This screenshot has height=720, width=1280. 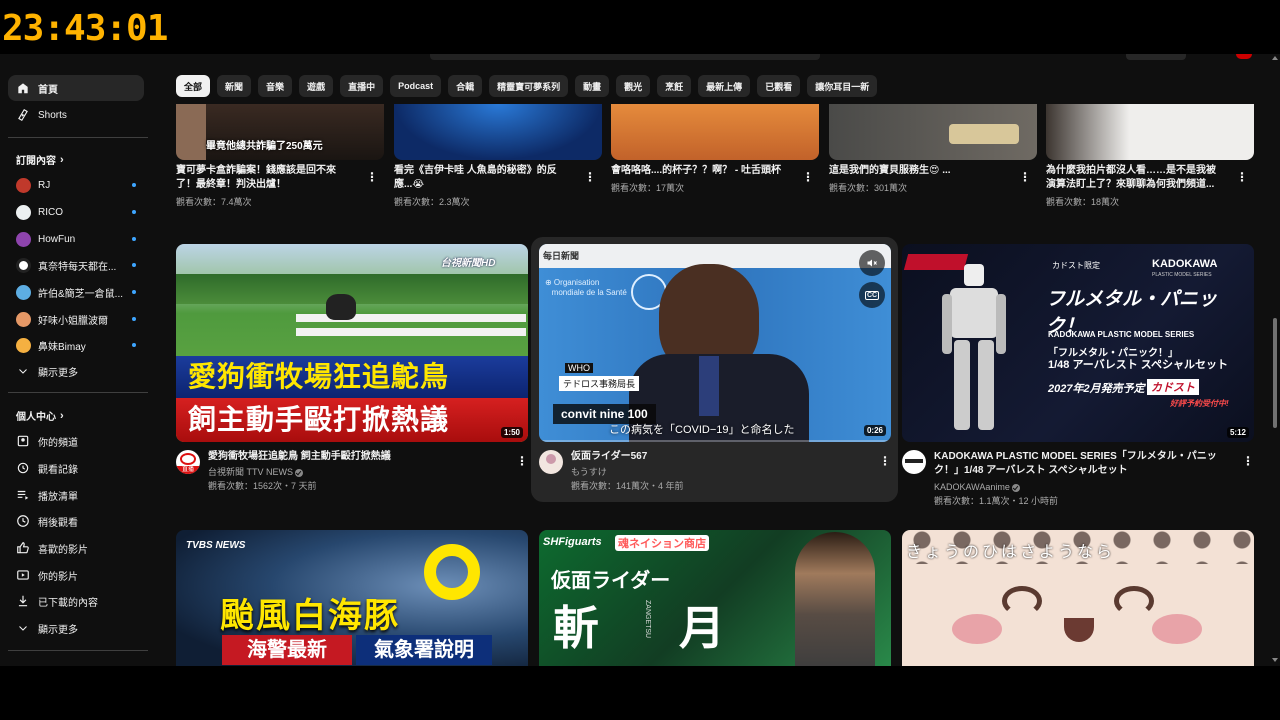 I want to click on subscription-item: RJ, so click(x=76, y=185).